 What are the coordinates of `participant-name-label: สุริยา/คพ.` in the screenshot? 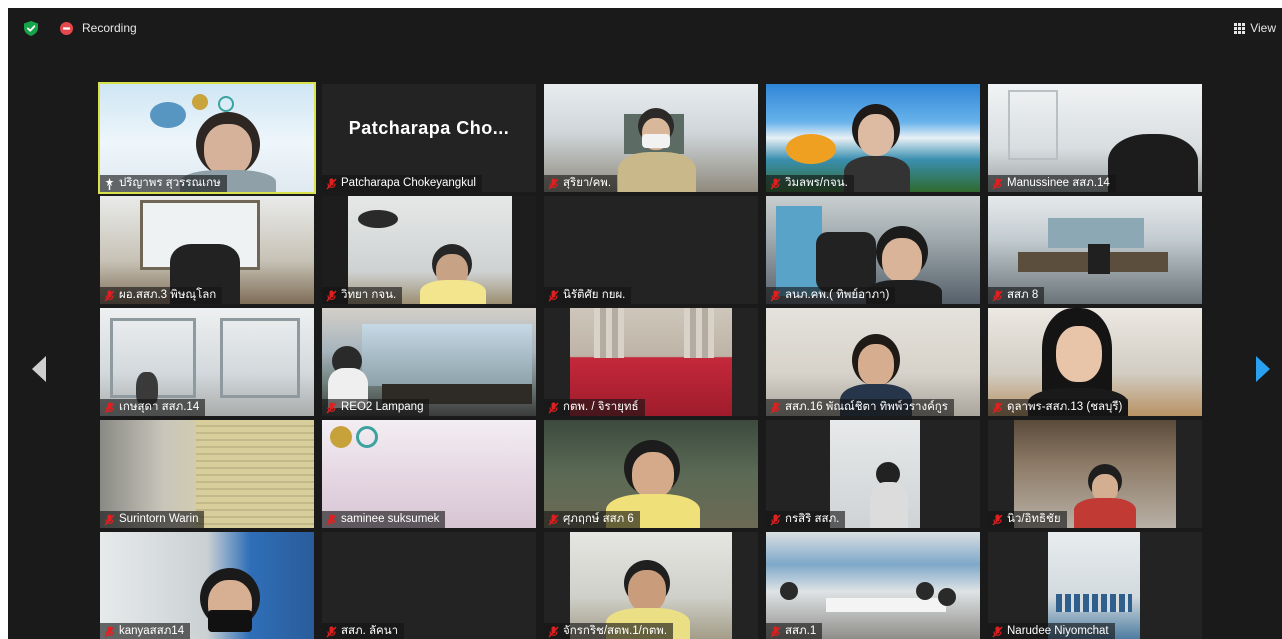 It's located at (581, 183).